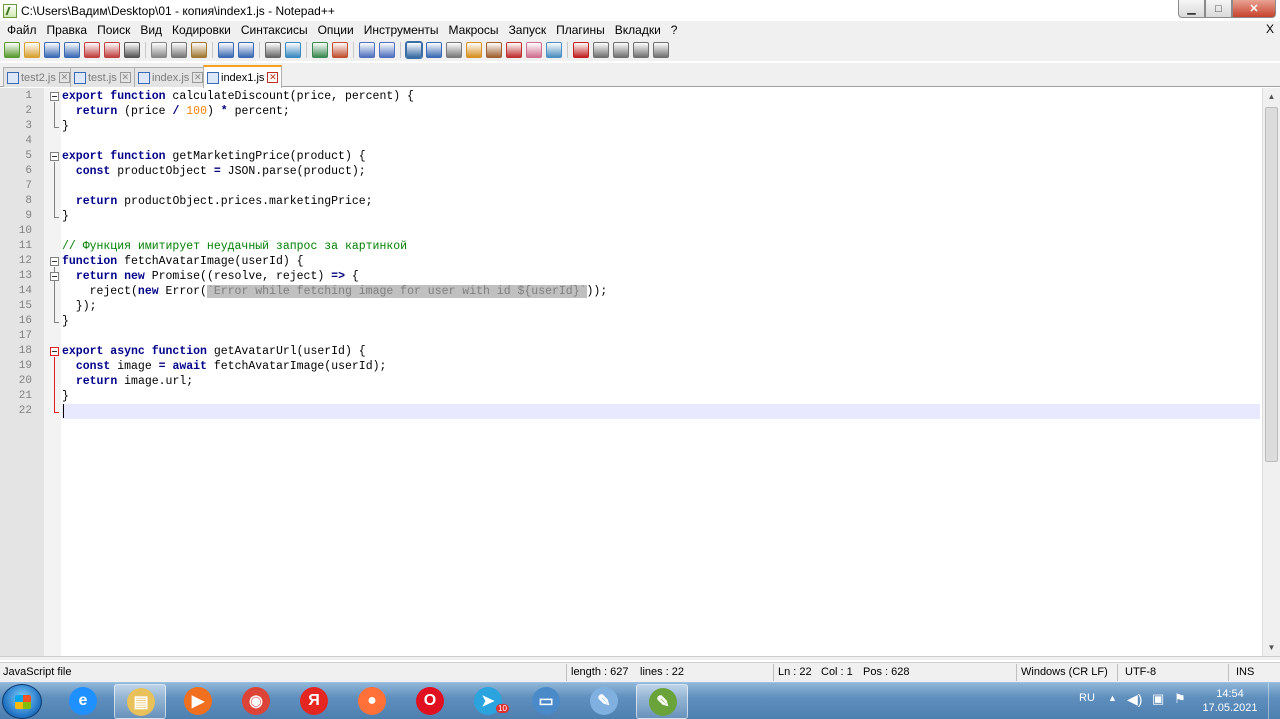 This screenshot has height=719, width=1280. Describe the element at coordinates (488, 701) in the screenshot. I see `taskbar-app-button: ➤ 10` at that location.